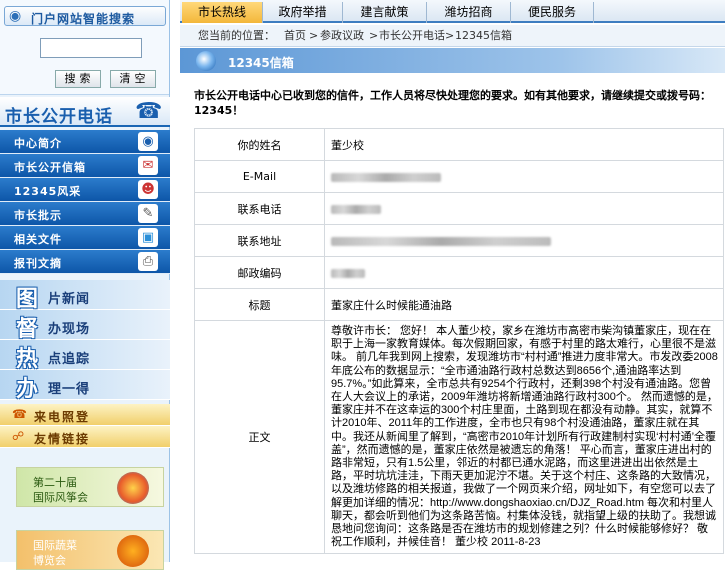 The width and height of the screenshot is (725, 570). What do you see at coordinates (356, 209) in the screenshot?
I see `redacted-phone` at bounding box center [356, 209].